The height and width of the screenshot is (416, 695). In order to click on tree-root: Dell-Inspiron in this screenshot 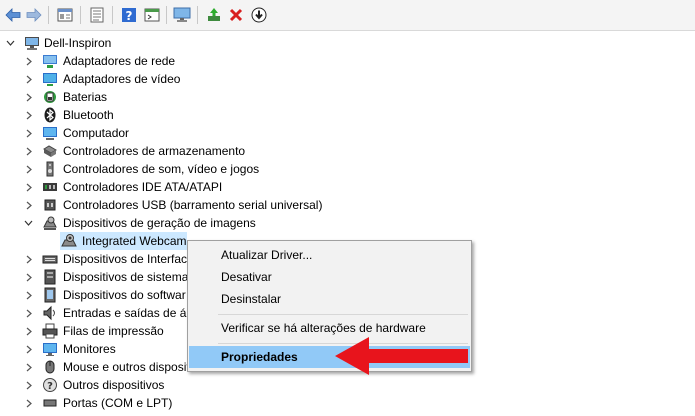, I will do `click(100, 43)`.